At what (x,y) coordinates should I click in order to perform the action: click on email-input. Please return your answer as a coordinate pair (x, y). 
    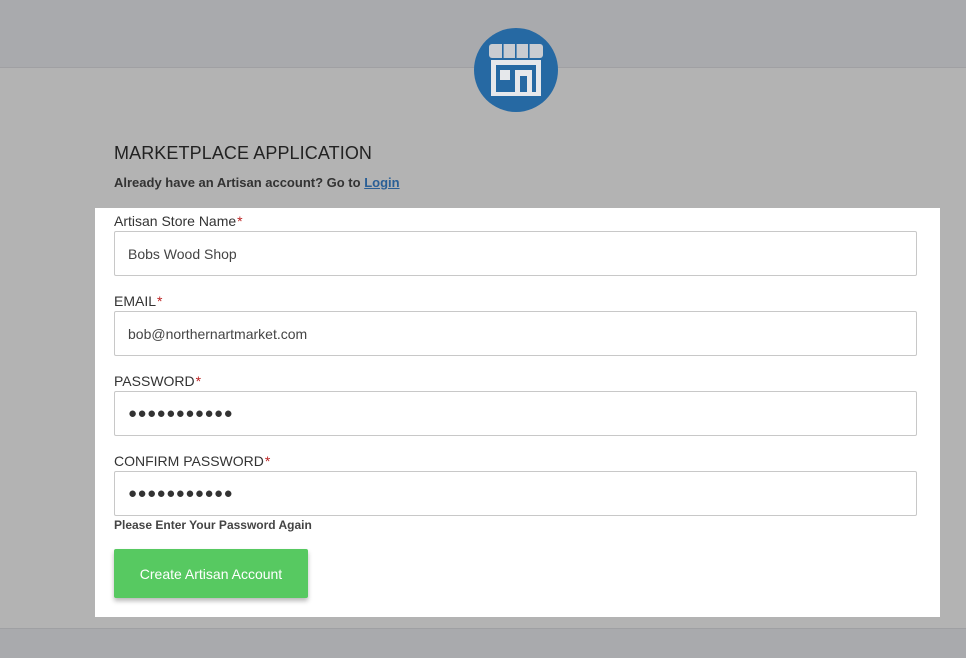
    Looking at the image, I should click on (515, 333).